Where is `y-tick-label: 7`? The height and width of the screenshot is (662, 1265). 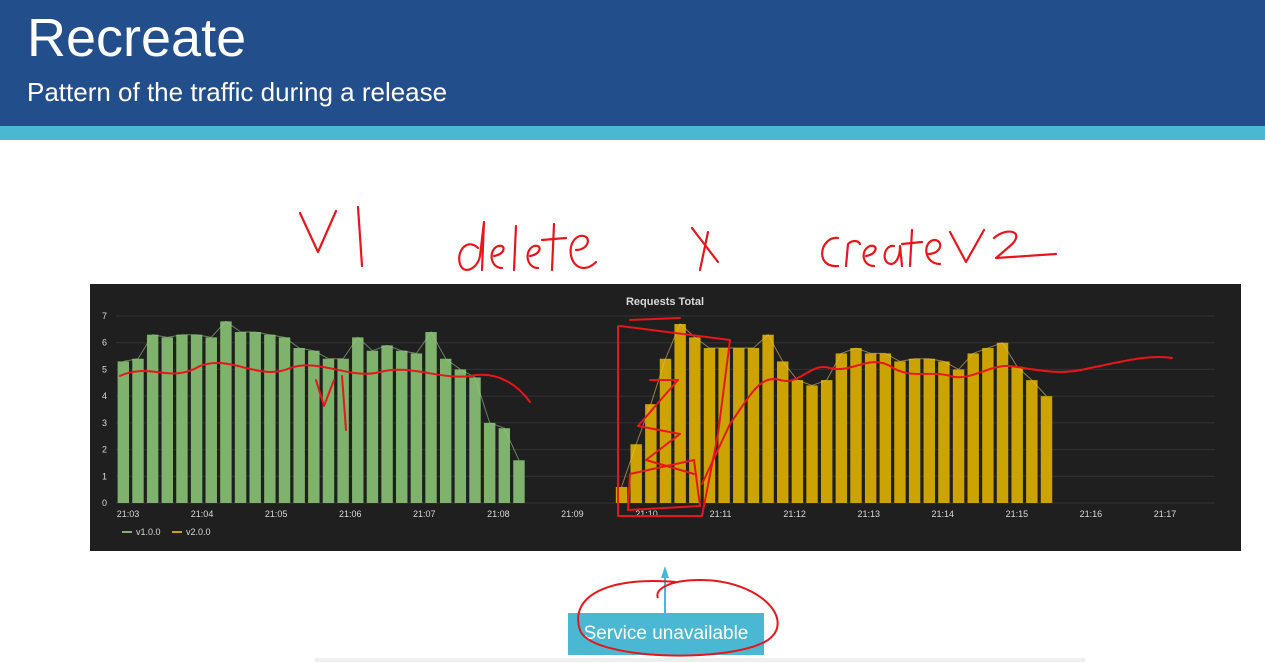
y-tick-label: 7 is located at coordinates (104, 316).